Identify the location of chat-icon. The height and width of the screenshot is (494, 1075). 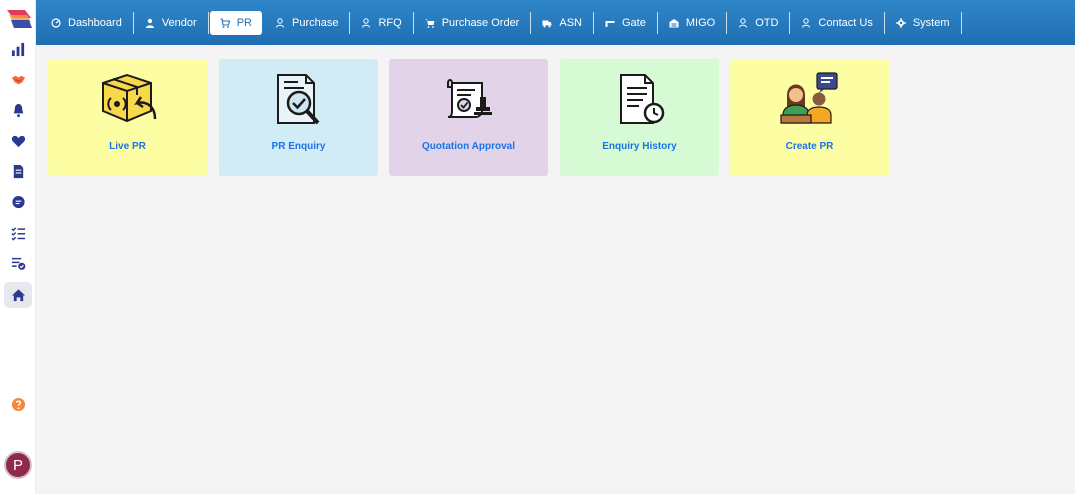
(18, 202).